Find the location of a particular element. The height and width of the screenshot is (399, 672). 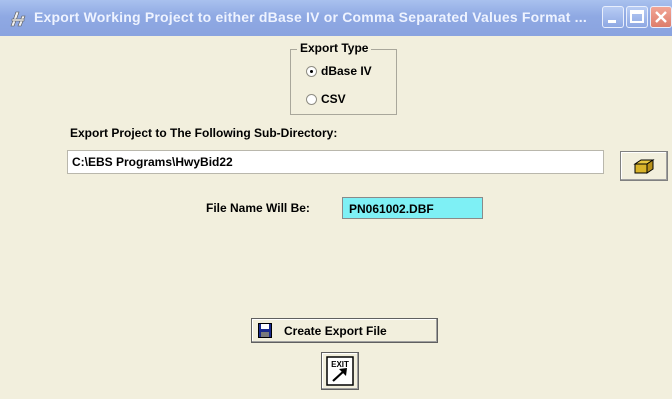

maximize-icon is located at coordinates (637, 16).